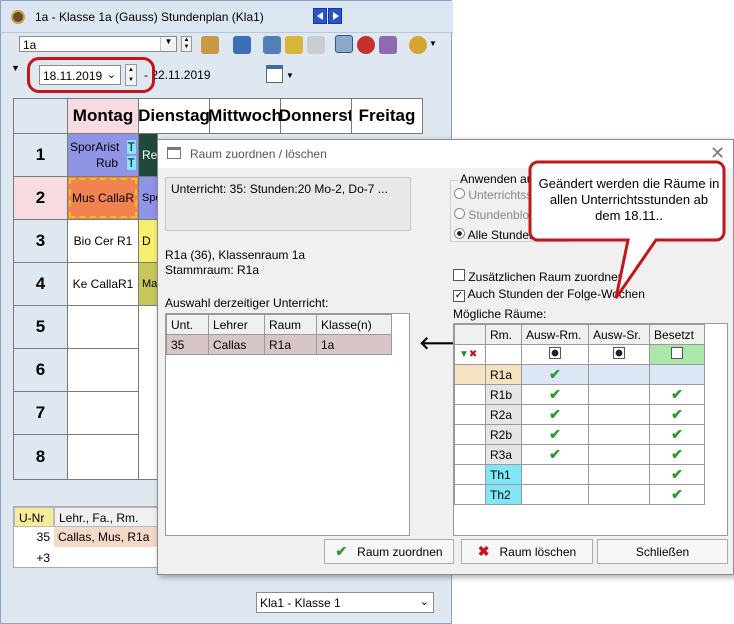 The image size is (734, 624). Describe the element at coordinates (579, 454) in the screenshot. I see `table-row: R3a ✔ ✔` at that location.